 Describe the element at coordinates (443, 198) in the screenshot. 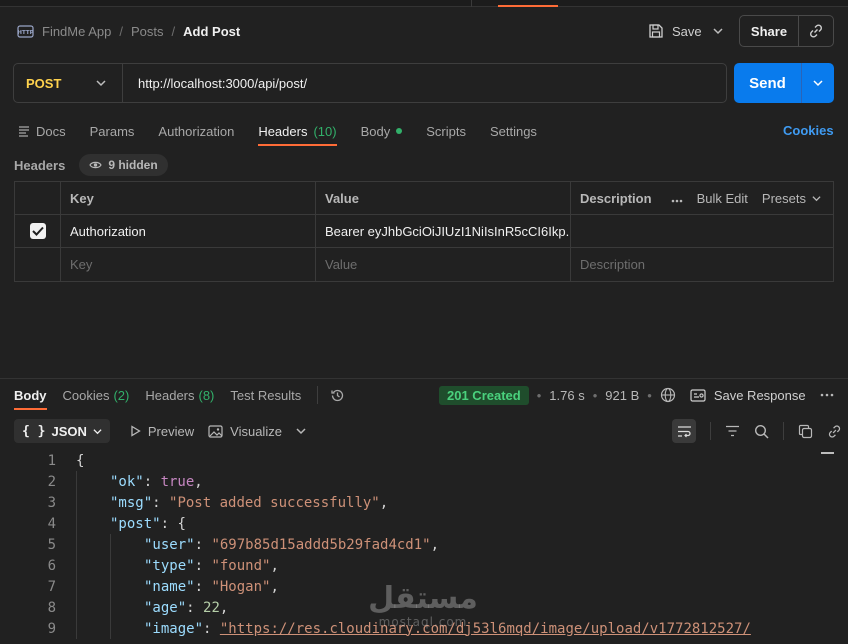

I see `column-header-value: Value` at that location.